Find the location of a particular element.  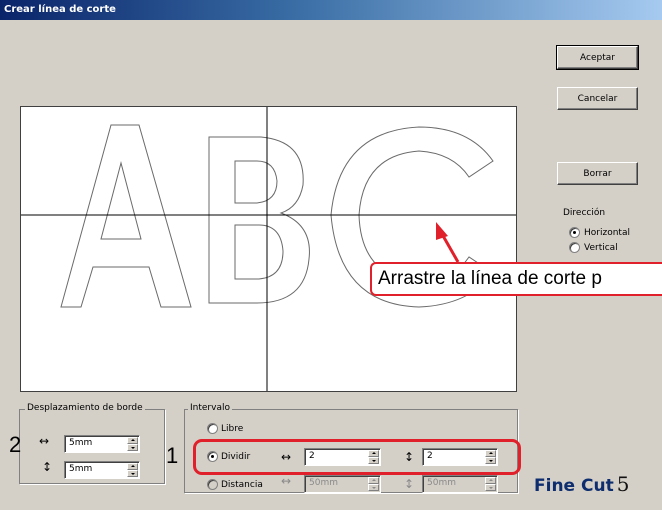

letter-a-outline is located at coordinates (126, 216).